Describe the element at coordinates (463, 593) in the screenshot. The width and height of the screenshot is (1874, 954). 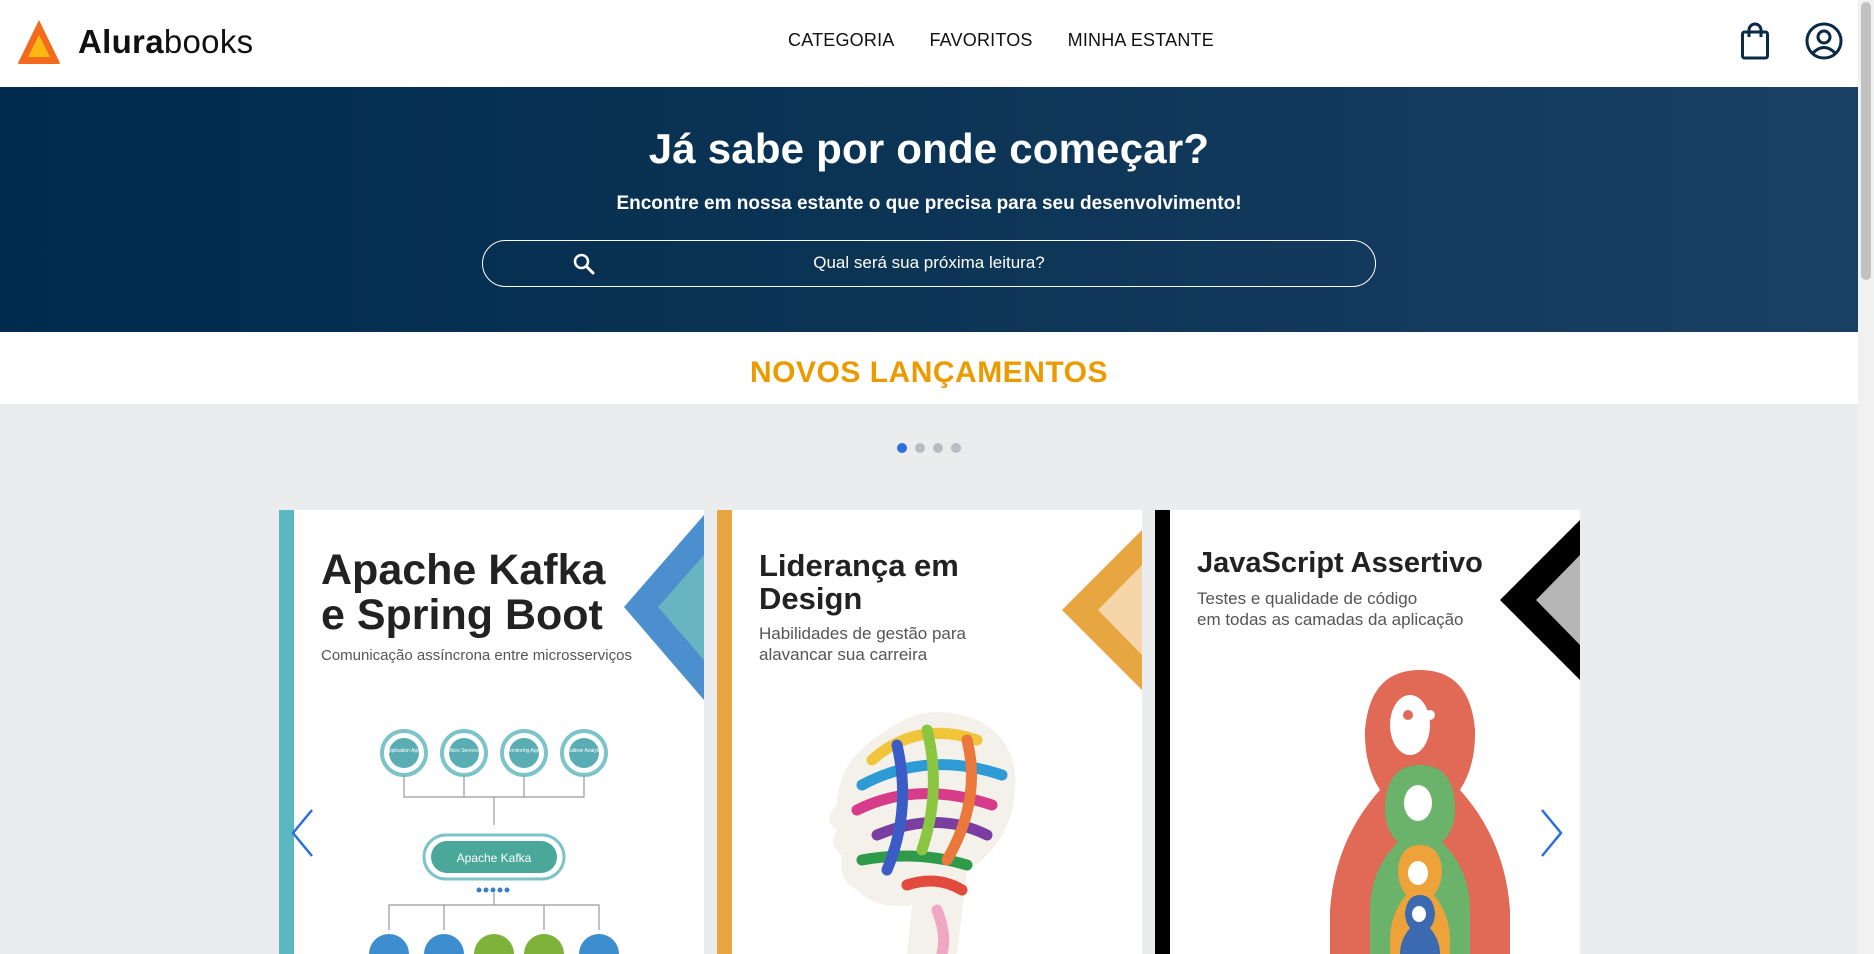
I see `book-title: Apache Kafka e Spring Boot` at that location.